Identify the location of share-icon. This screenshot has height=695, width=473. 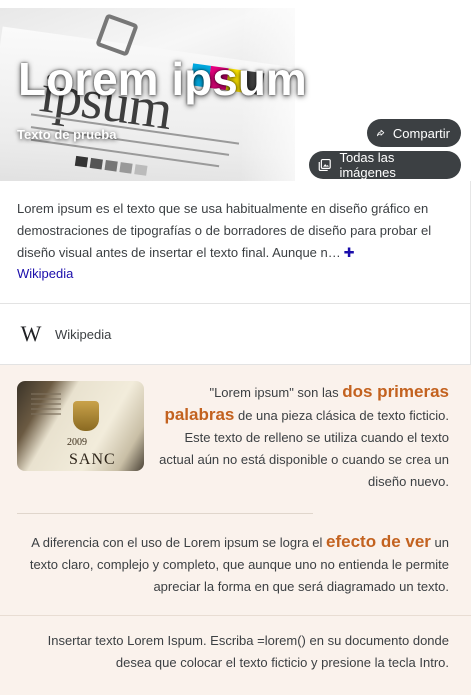
(381, 133).